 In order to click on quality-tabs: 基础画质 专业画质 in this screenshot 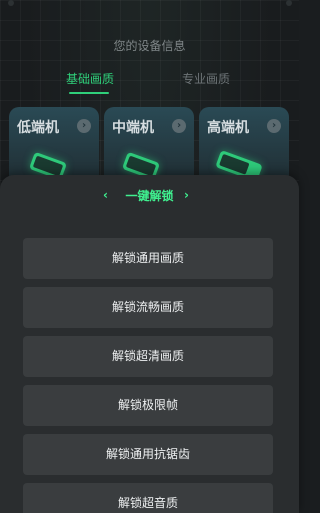, I will do `click(149, 83)`.